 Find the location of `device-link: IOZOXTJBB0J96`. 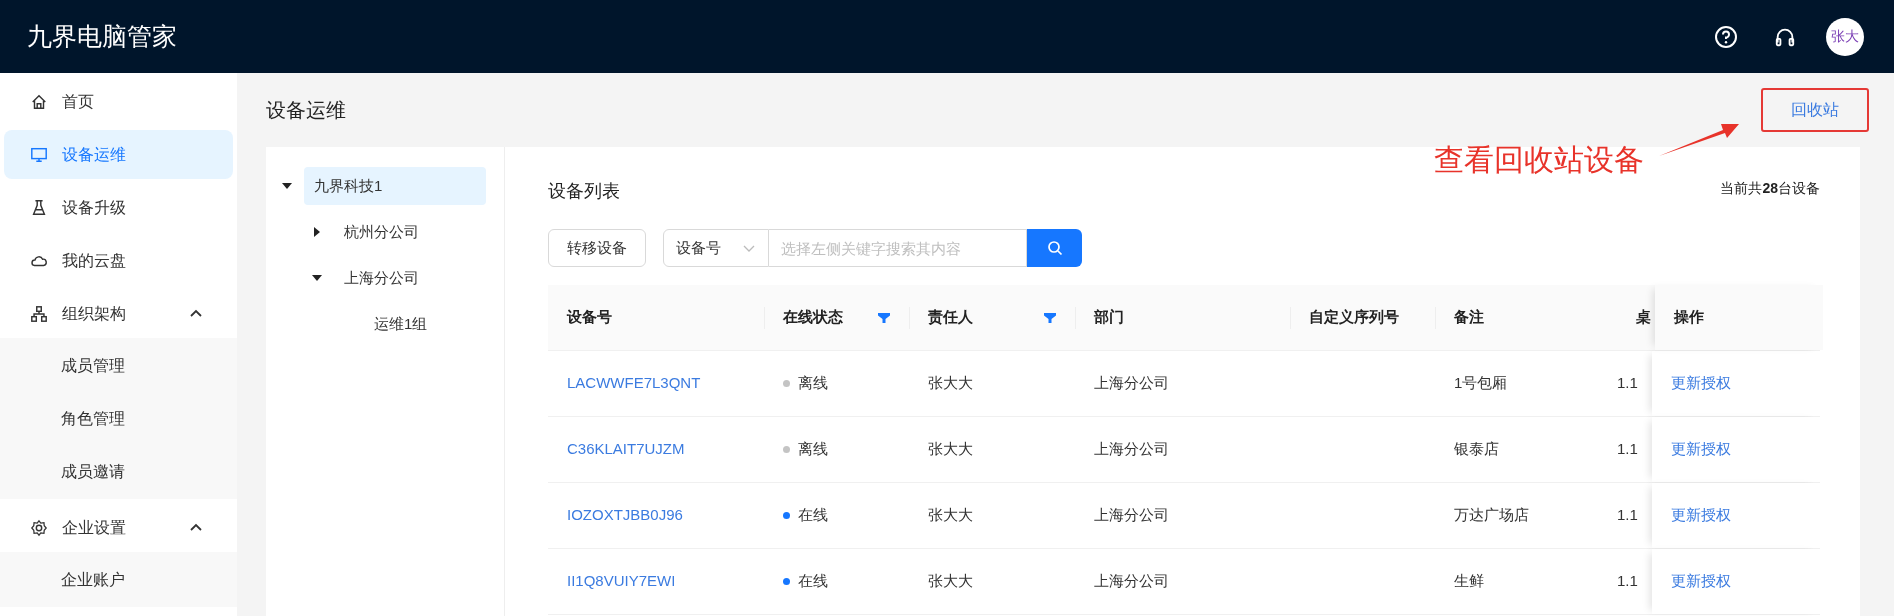

device-link: IOZOXTJBB0J96 is located at coordinates (625, 515).